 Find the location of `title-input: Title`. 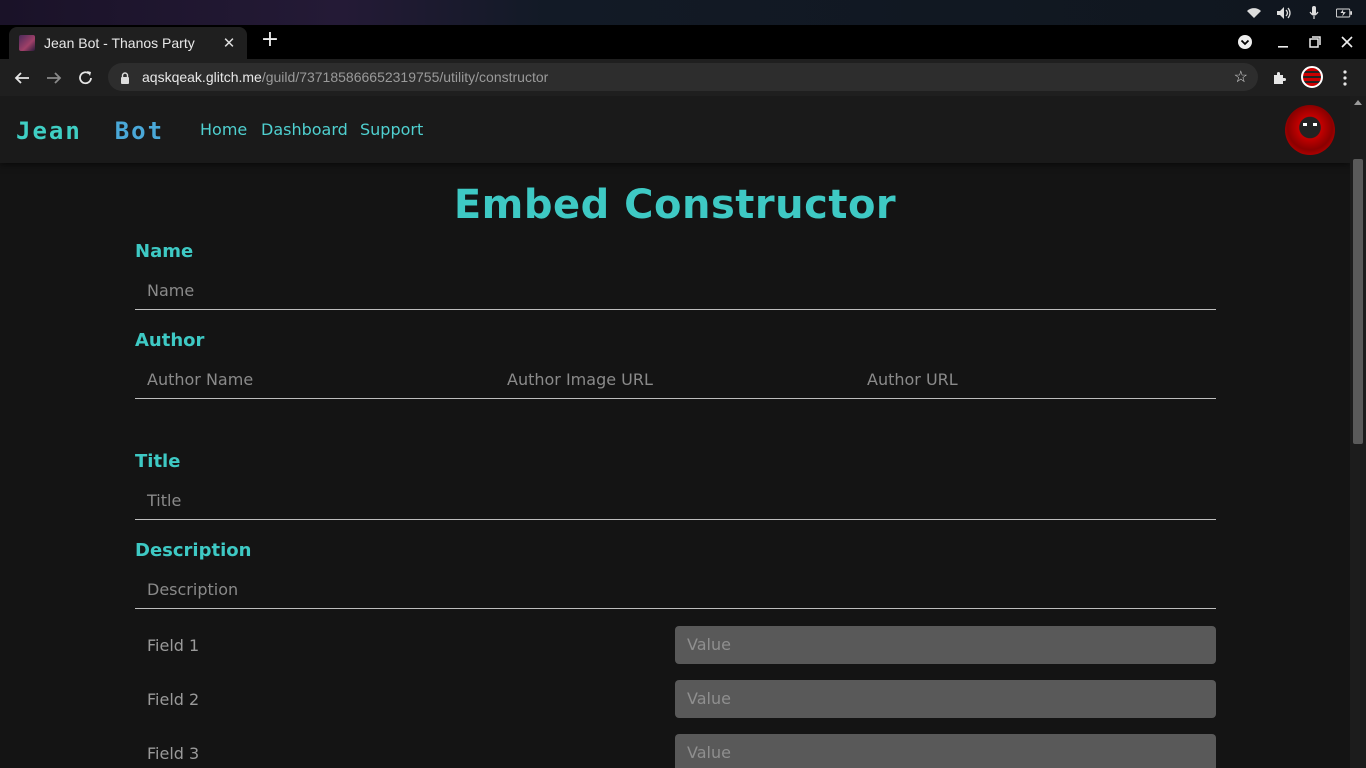

title-input: Title is located at coordinates (675, 501).